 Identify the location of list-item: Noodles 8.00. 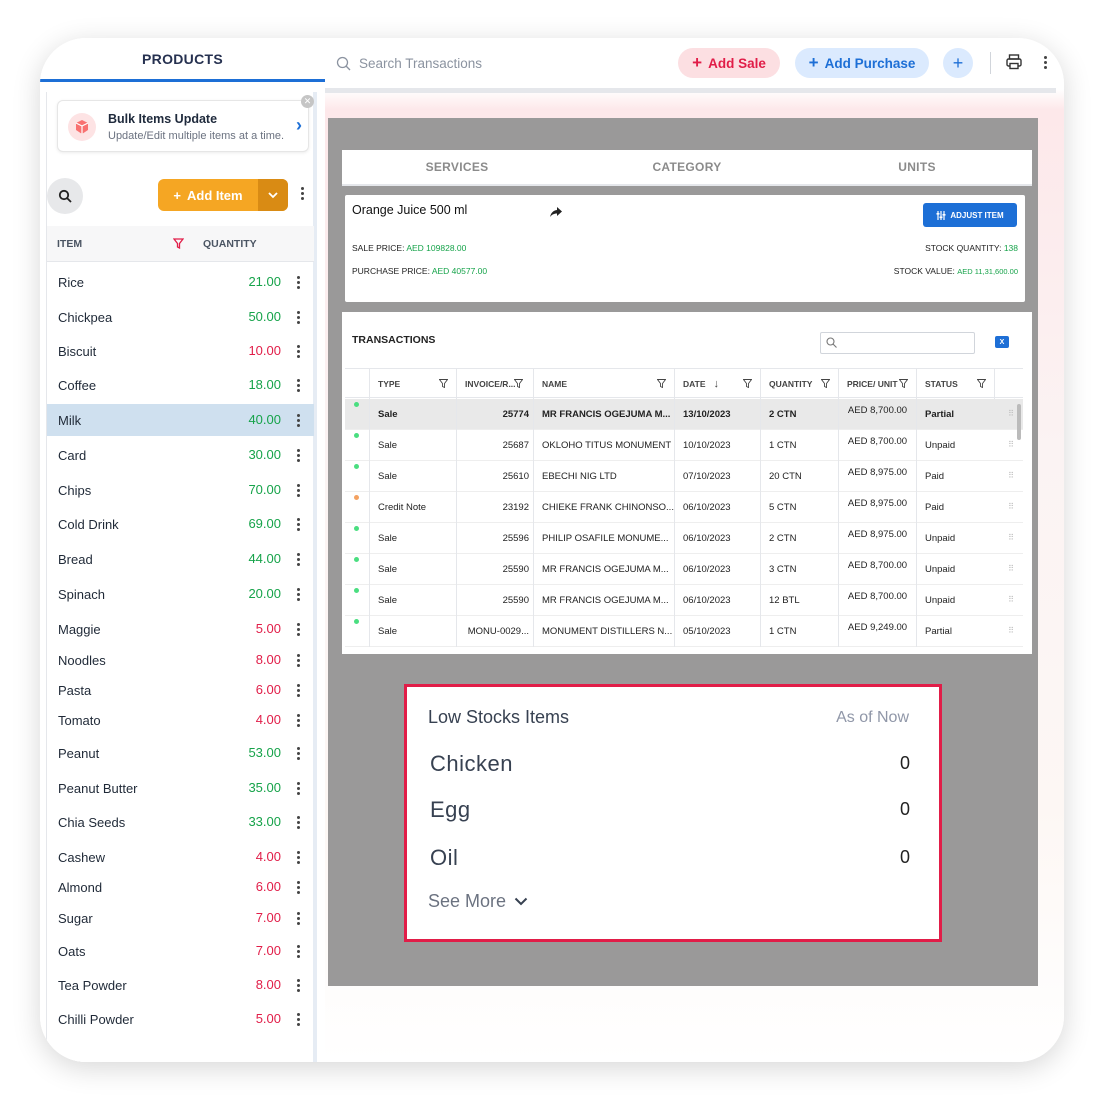
(180, 660).